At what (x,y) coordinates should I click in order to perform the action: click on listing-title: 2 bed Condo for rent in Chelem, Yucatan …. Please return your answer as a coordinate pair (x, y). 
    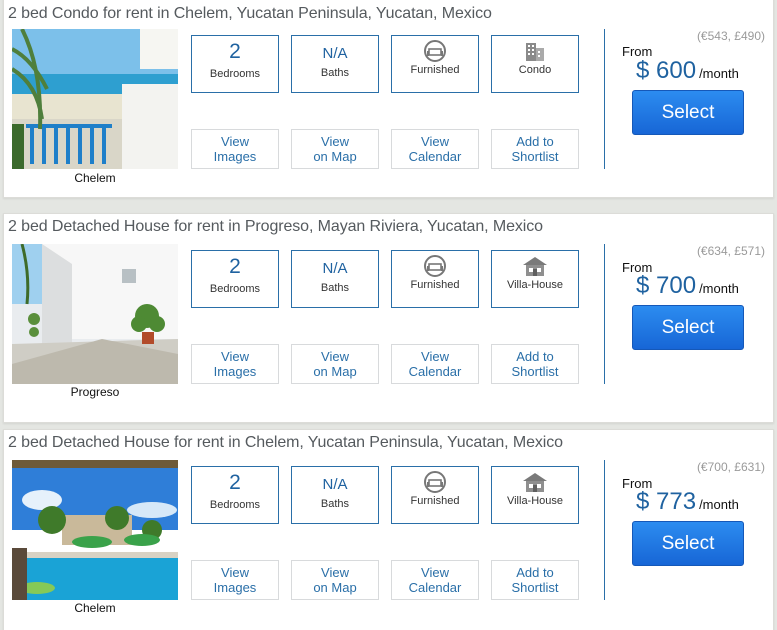
    Looking at the image, I should click on (250, 14).